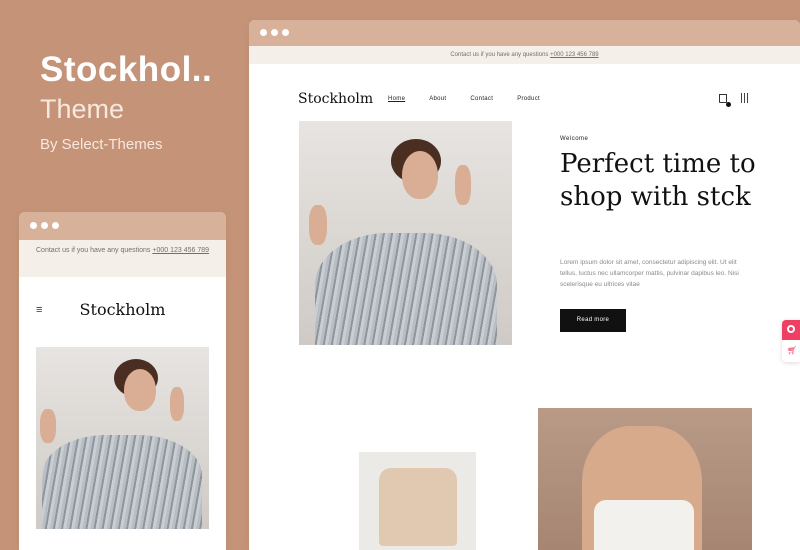 This screenshot has width=800, height=550. Describe the element at coordinates (645, 479) in the screenshot. I see `product-image-dress` at that location.